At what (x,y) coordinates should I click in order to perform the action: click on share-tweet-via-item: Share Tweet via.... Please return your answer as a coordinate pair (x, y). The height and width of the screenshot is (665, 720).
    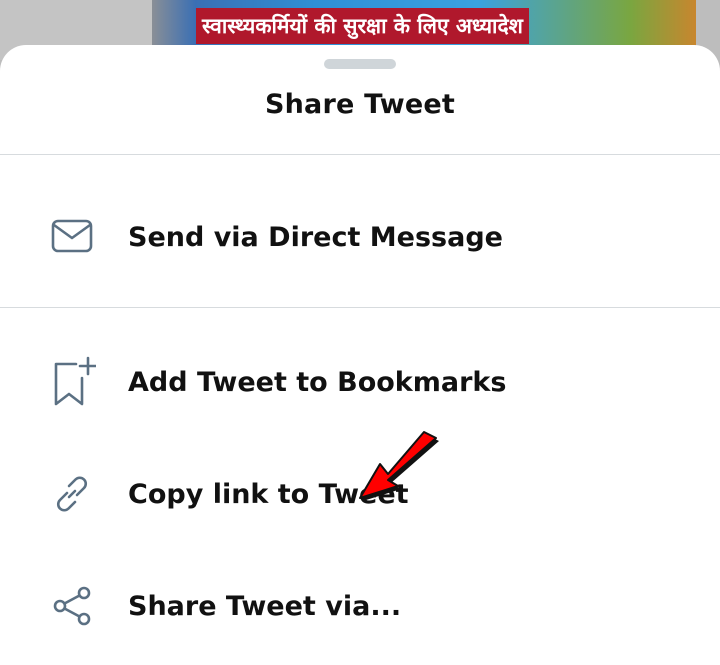
    Looking at the image, I should click on (360, 606).